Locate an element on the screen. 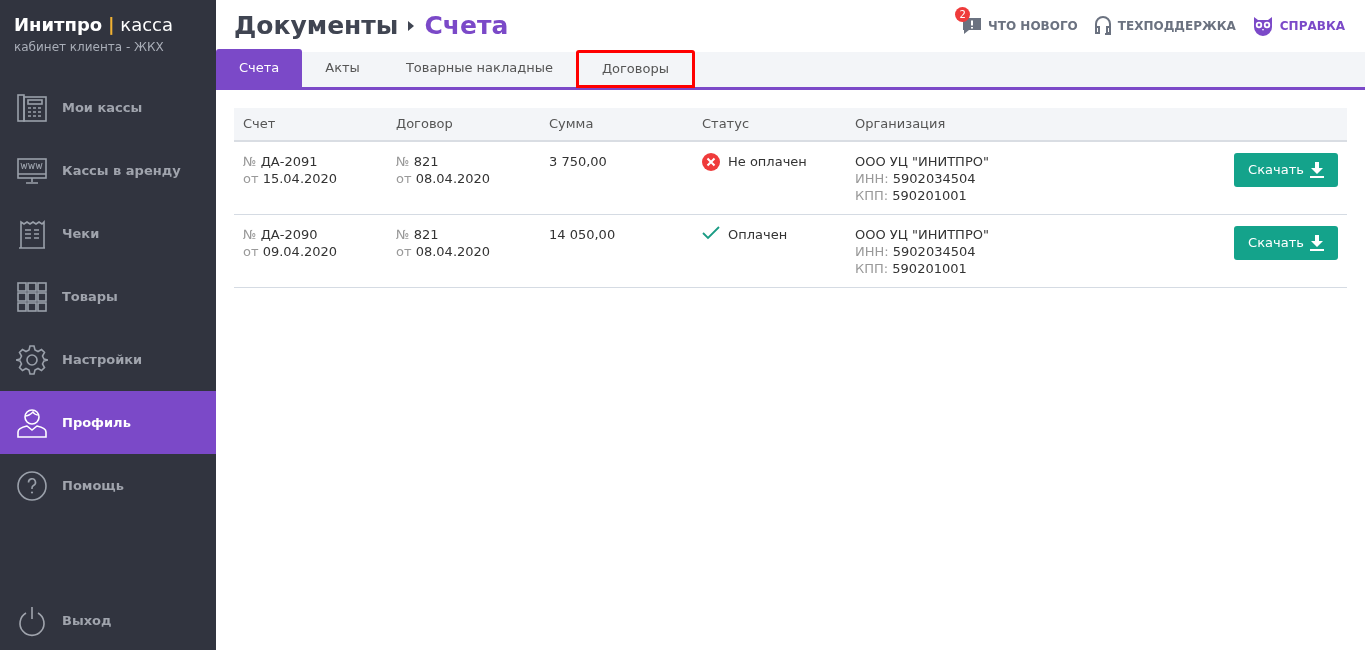 The height and width of the screenshot is (650, 1365). status-label: Оплачен is located at coordinates (758, 234).